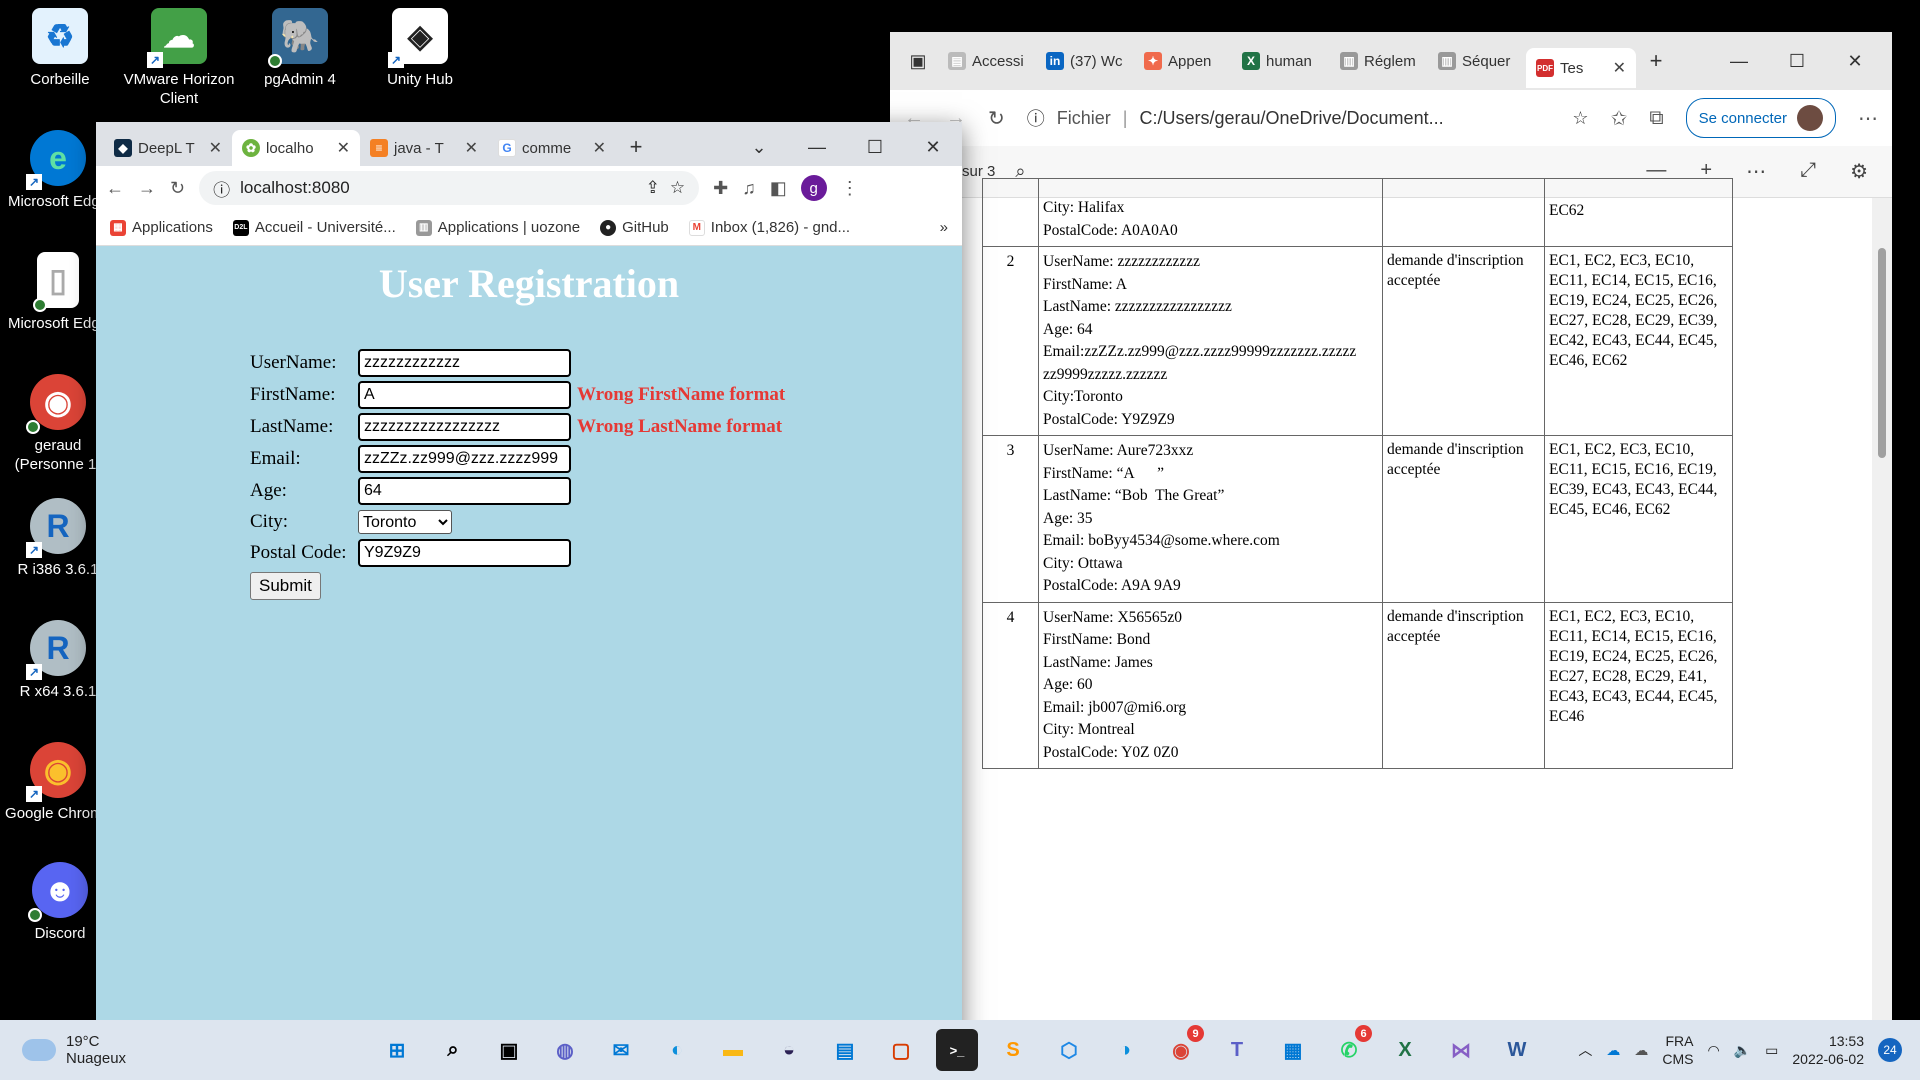  What do you see at coordinates (147, 188) in the screenshot?
I see `forward-icon: →` at bounding box center [147, 188].